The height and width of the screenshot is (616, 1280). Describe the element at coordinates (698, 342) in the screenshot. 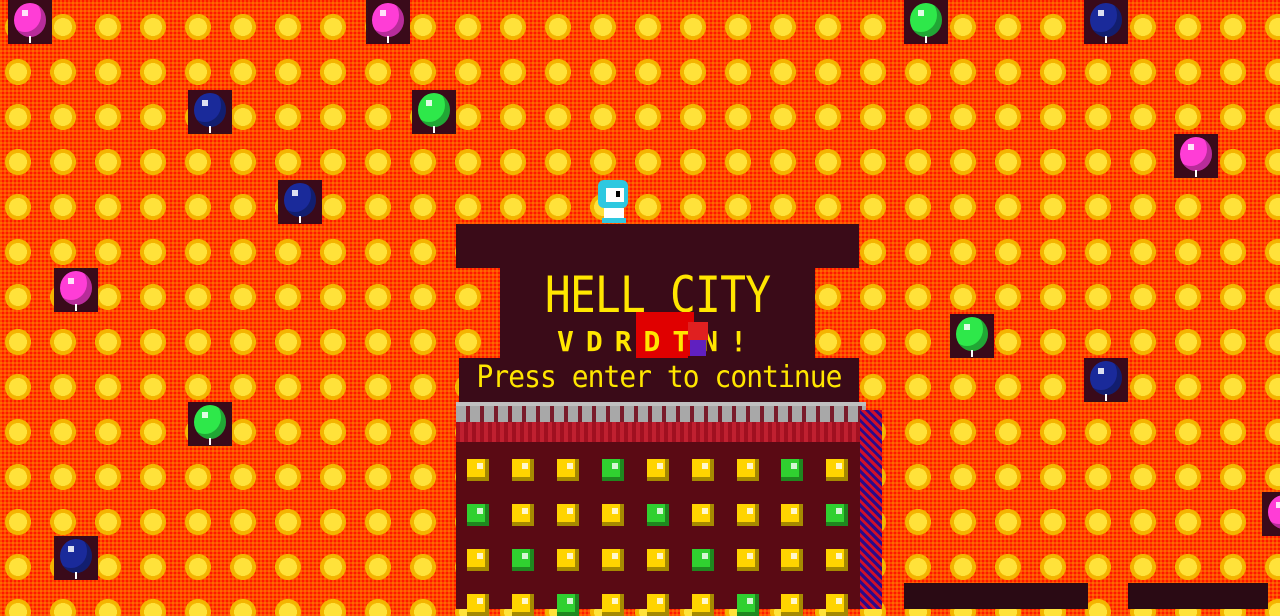

I see `imp-sprite` at that location.